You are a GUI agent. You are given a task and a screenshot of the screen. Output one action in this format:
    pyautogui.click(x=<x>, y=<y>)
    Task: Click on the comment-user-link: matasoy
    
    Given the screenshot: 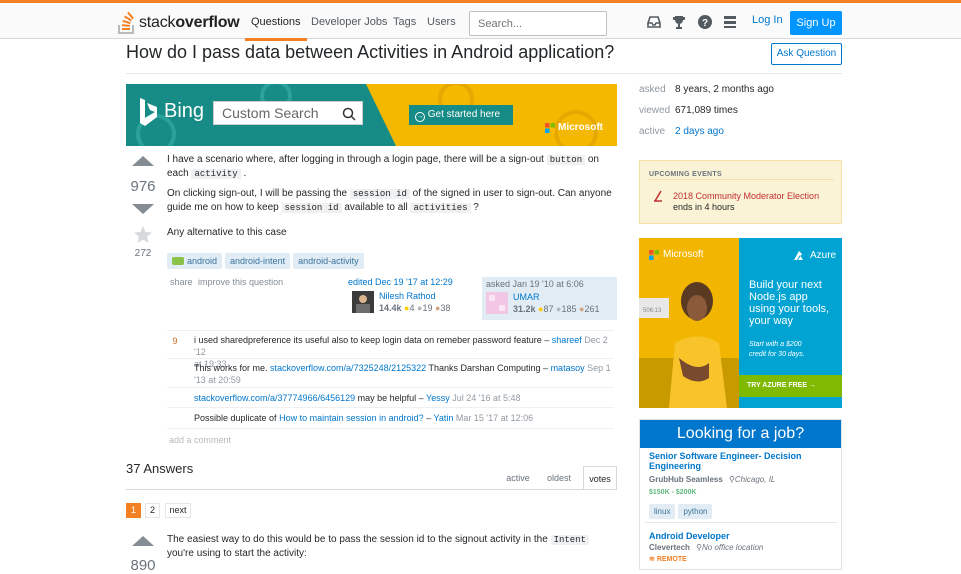 What is the action you would take?
    pyautogui.click(x=568, y=368)
    